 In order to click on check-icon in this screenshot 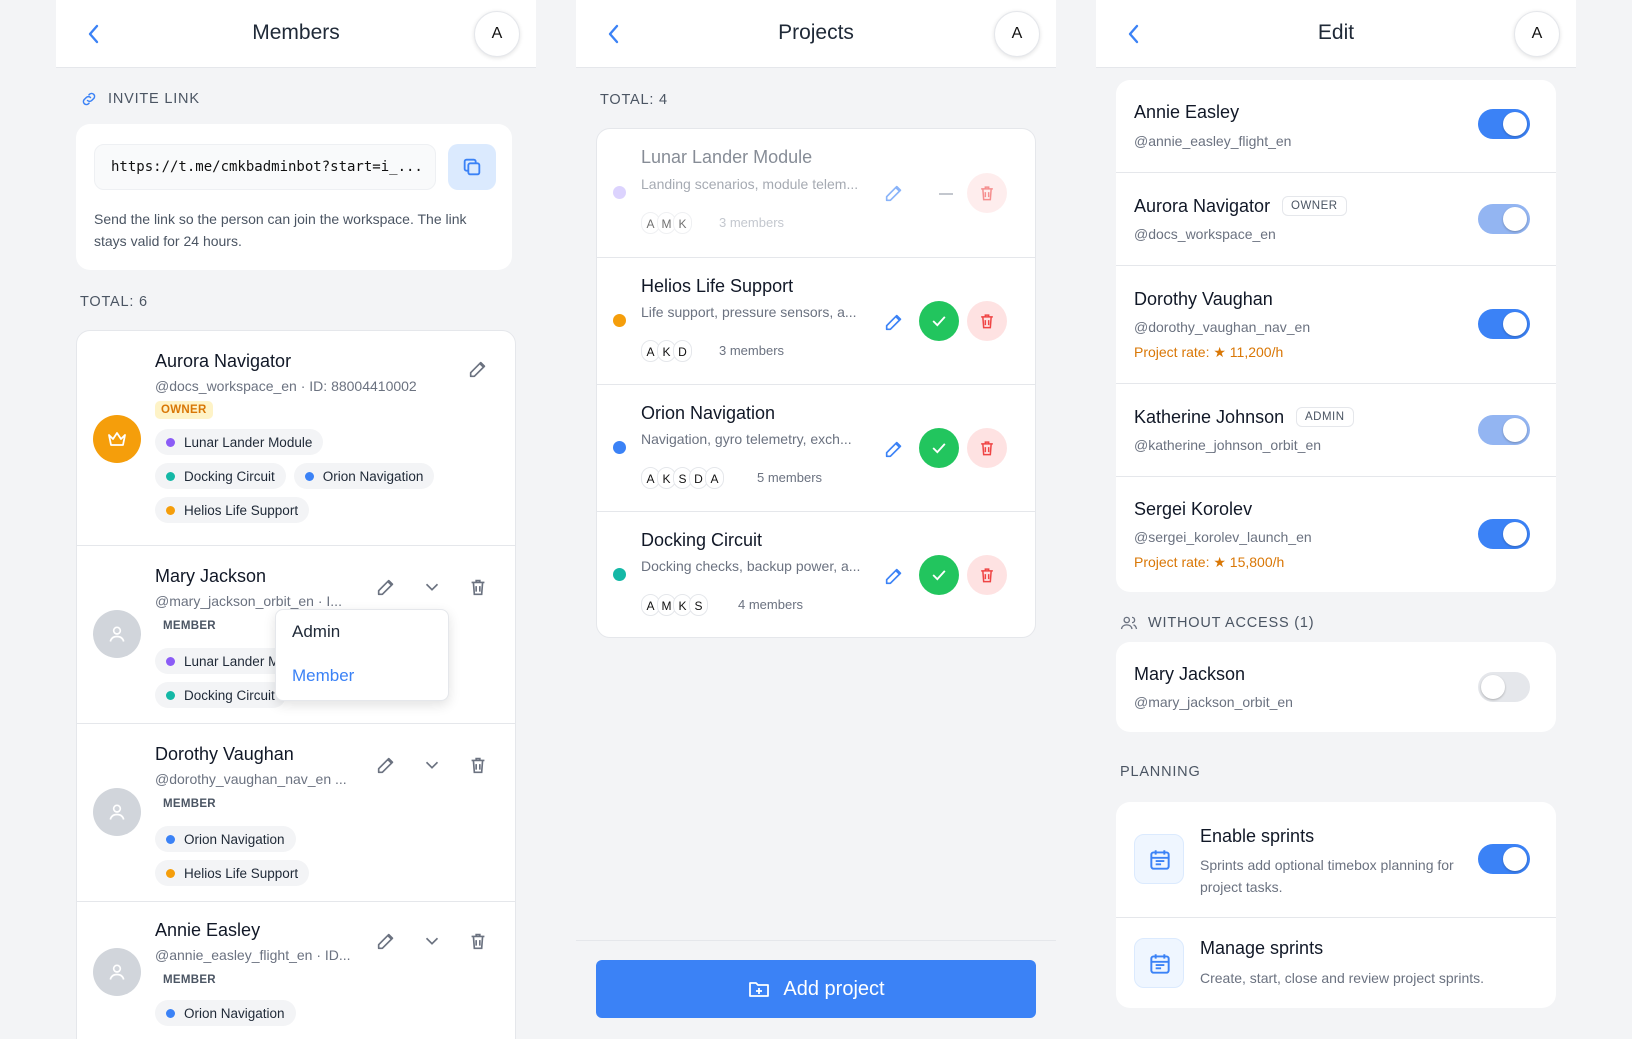, I will do `click(939, 575)`.